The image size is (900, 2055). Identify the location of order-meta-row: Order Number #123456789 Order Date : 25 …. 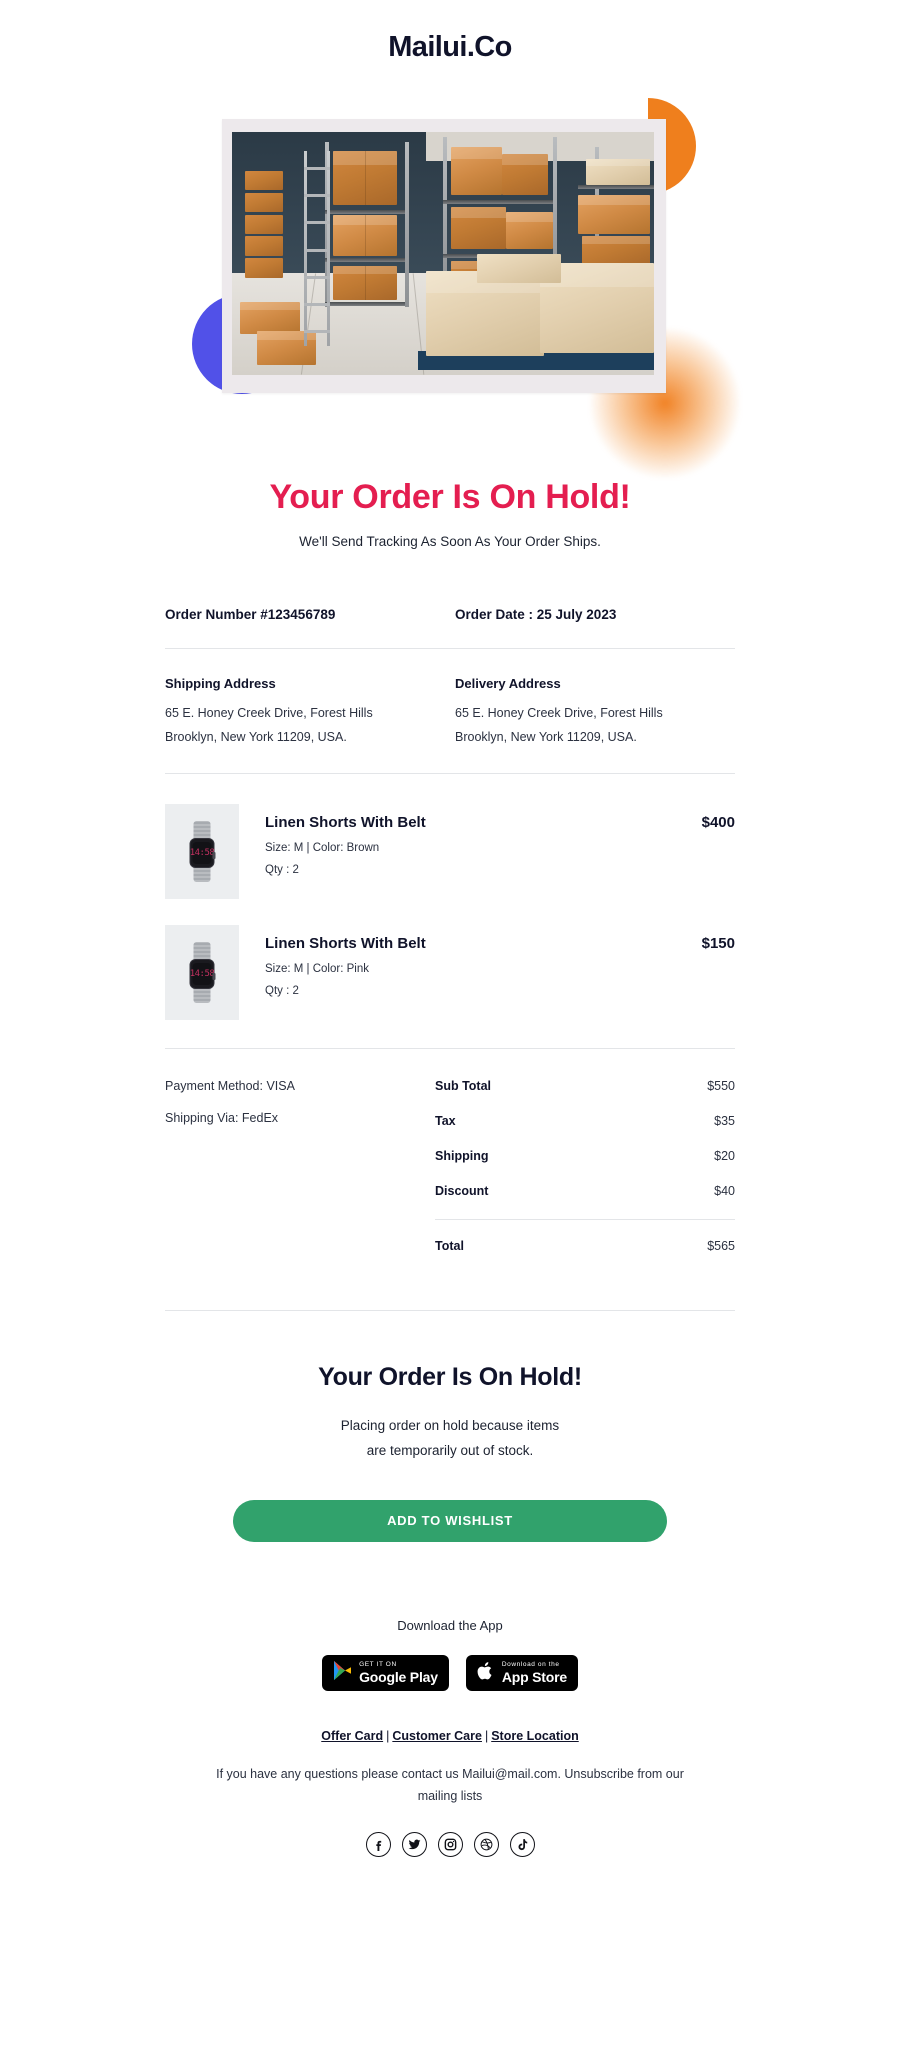
(450, 614).